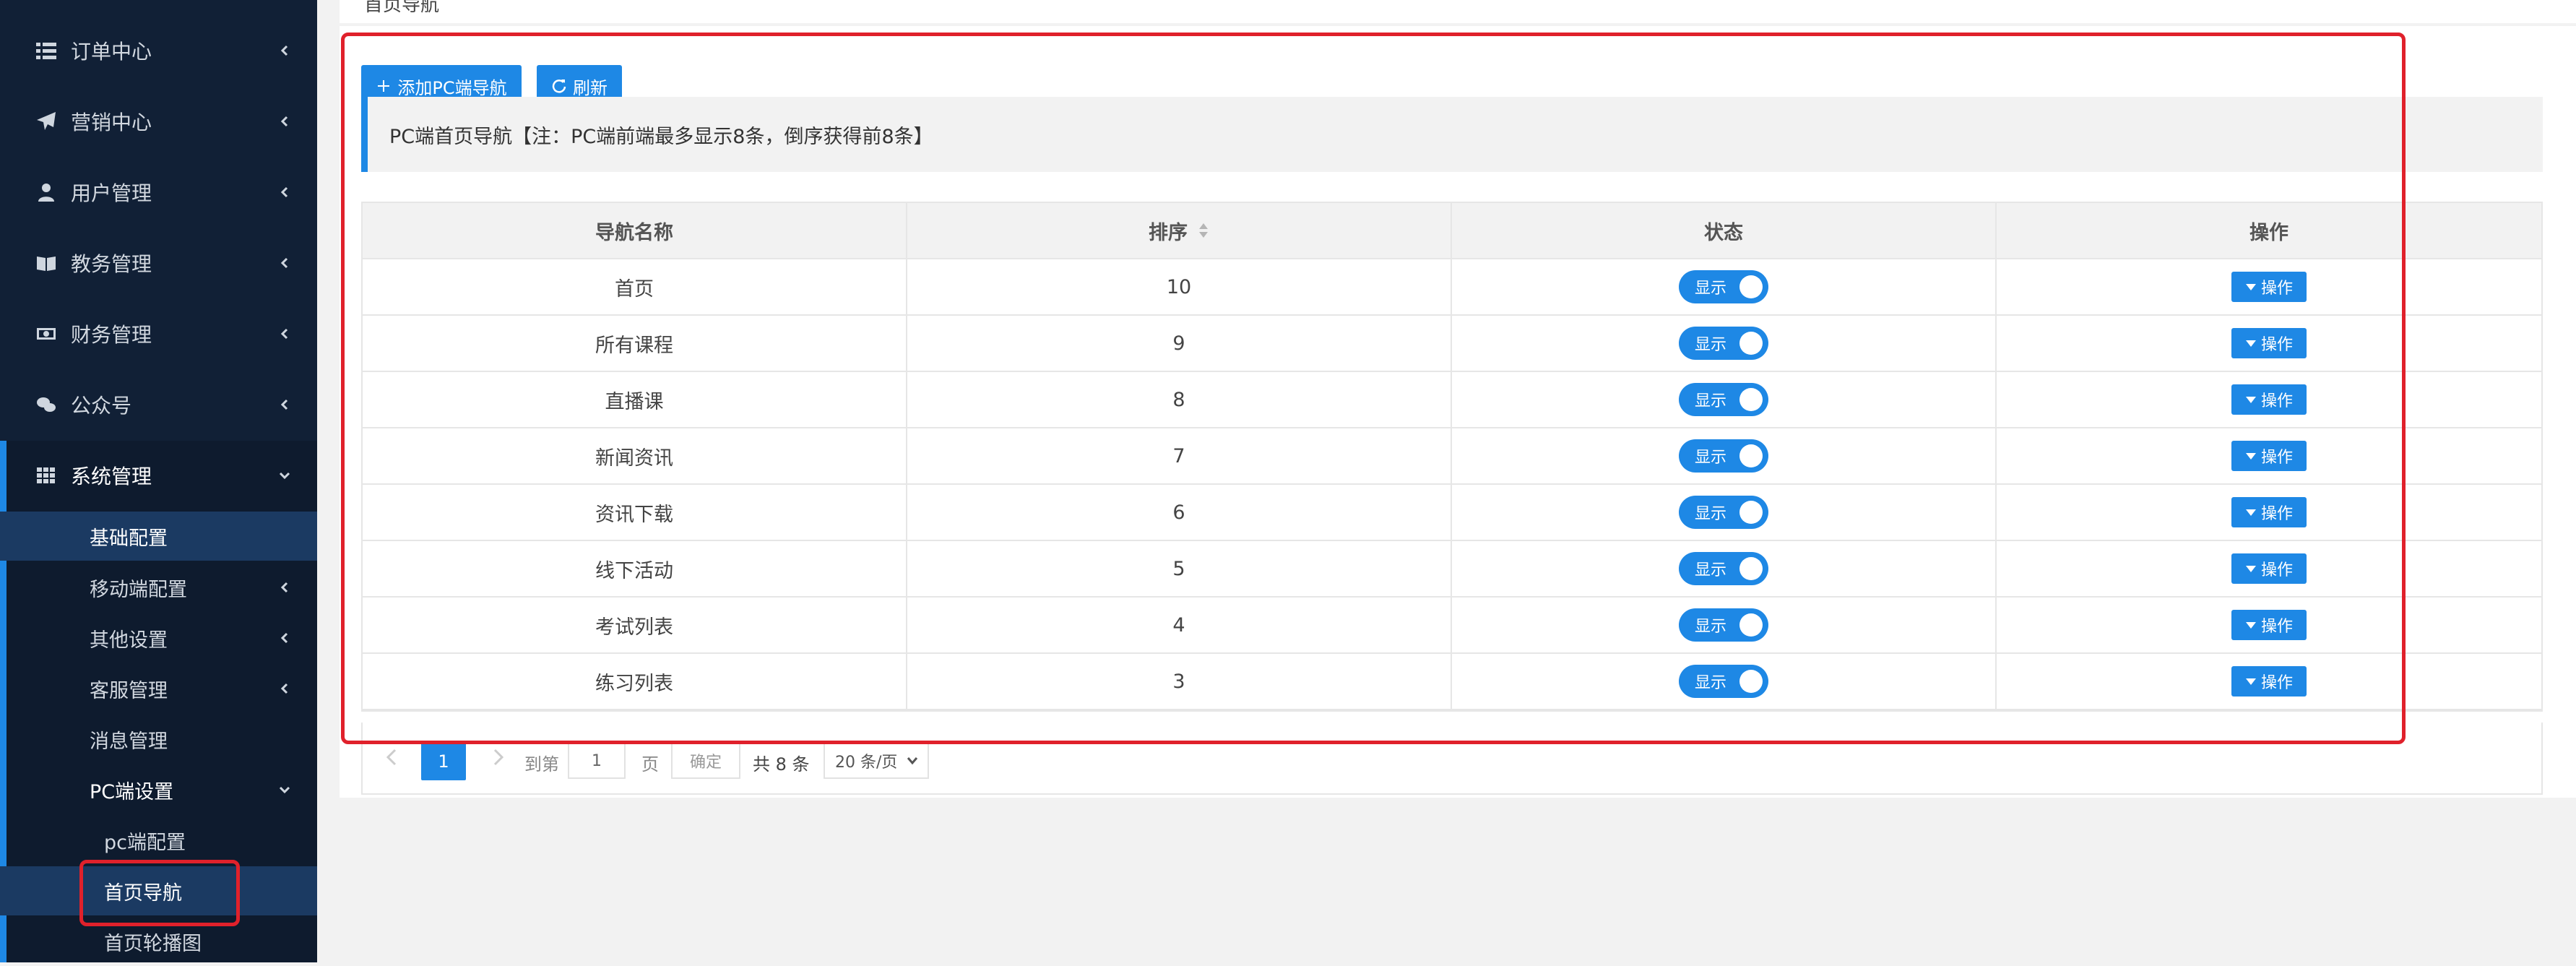 This screenshot has width=2576, height=966. What do you see at coordinates (46, 404) in the screenshot?
I see `wechat-icon` at bounding box center [46, 404].